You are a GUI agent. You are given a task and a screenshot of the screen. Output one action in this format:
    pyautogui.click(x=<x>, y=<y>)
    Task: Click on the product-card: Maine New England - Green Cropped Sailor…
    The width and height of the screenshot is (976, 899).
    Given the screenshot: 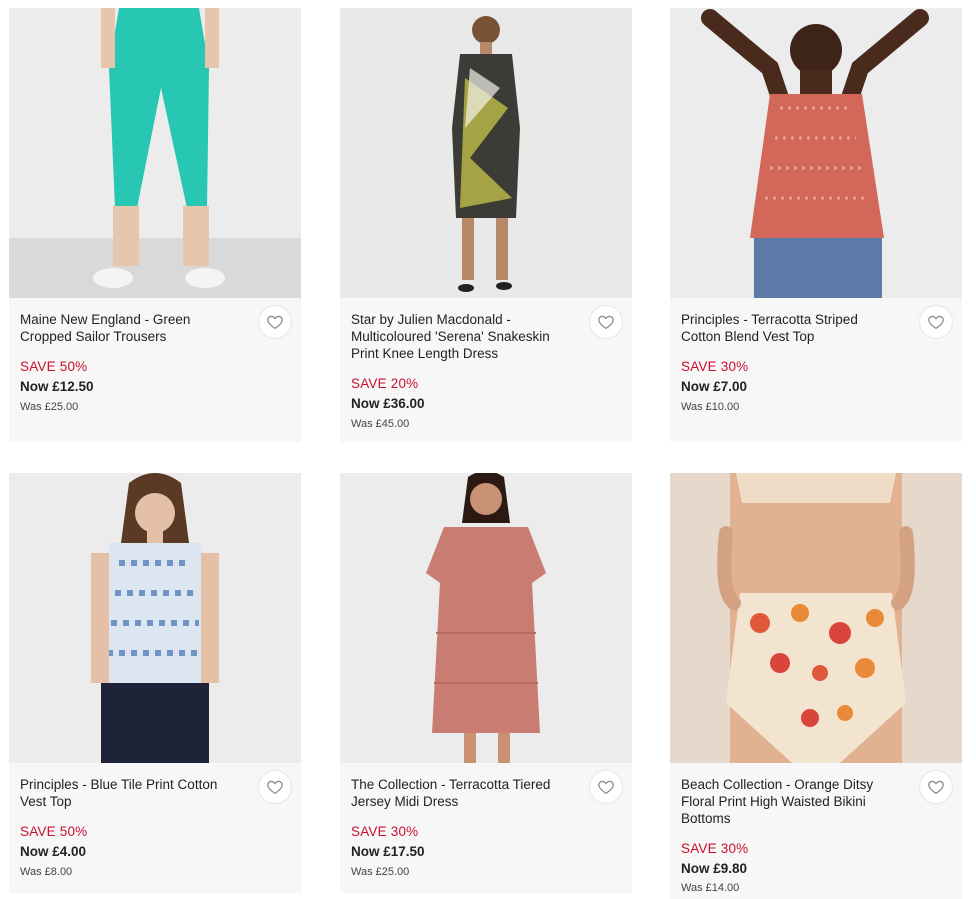 What is the action you would take?
    pyautogui.click(x=155, y=225)
    